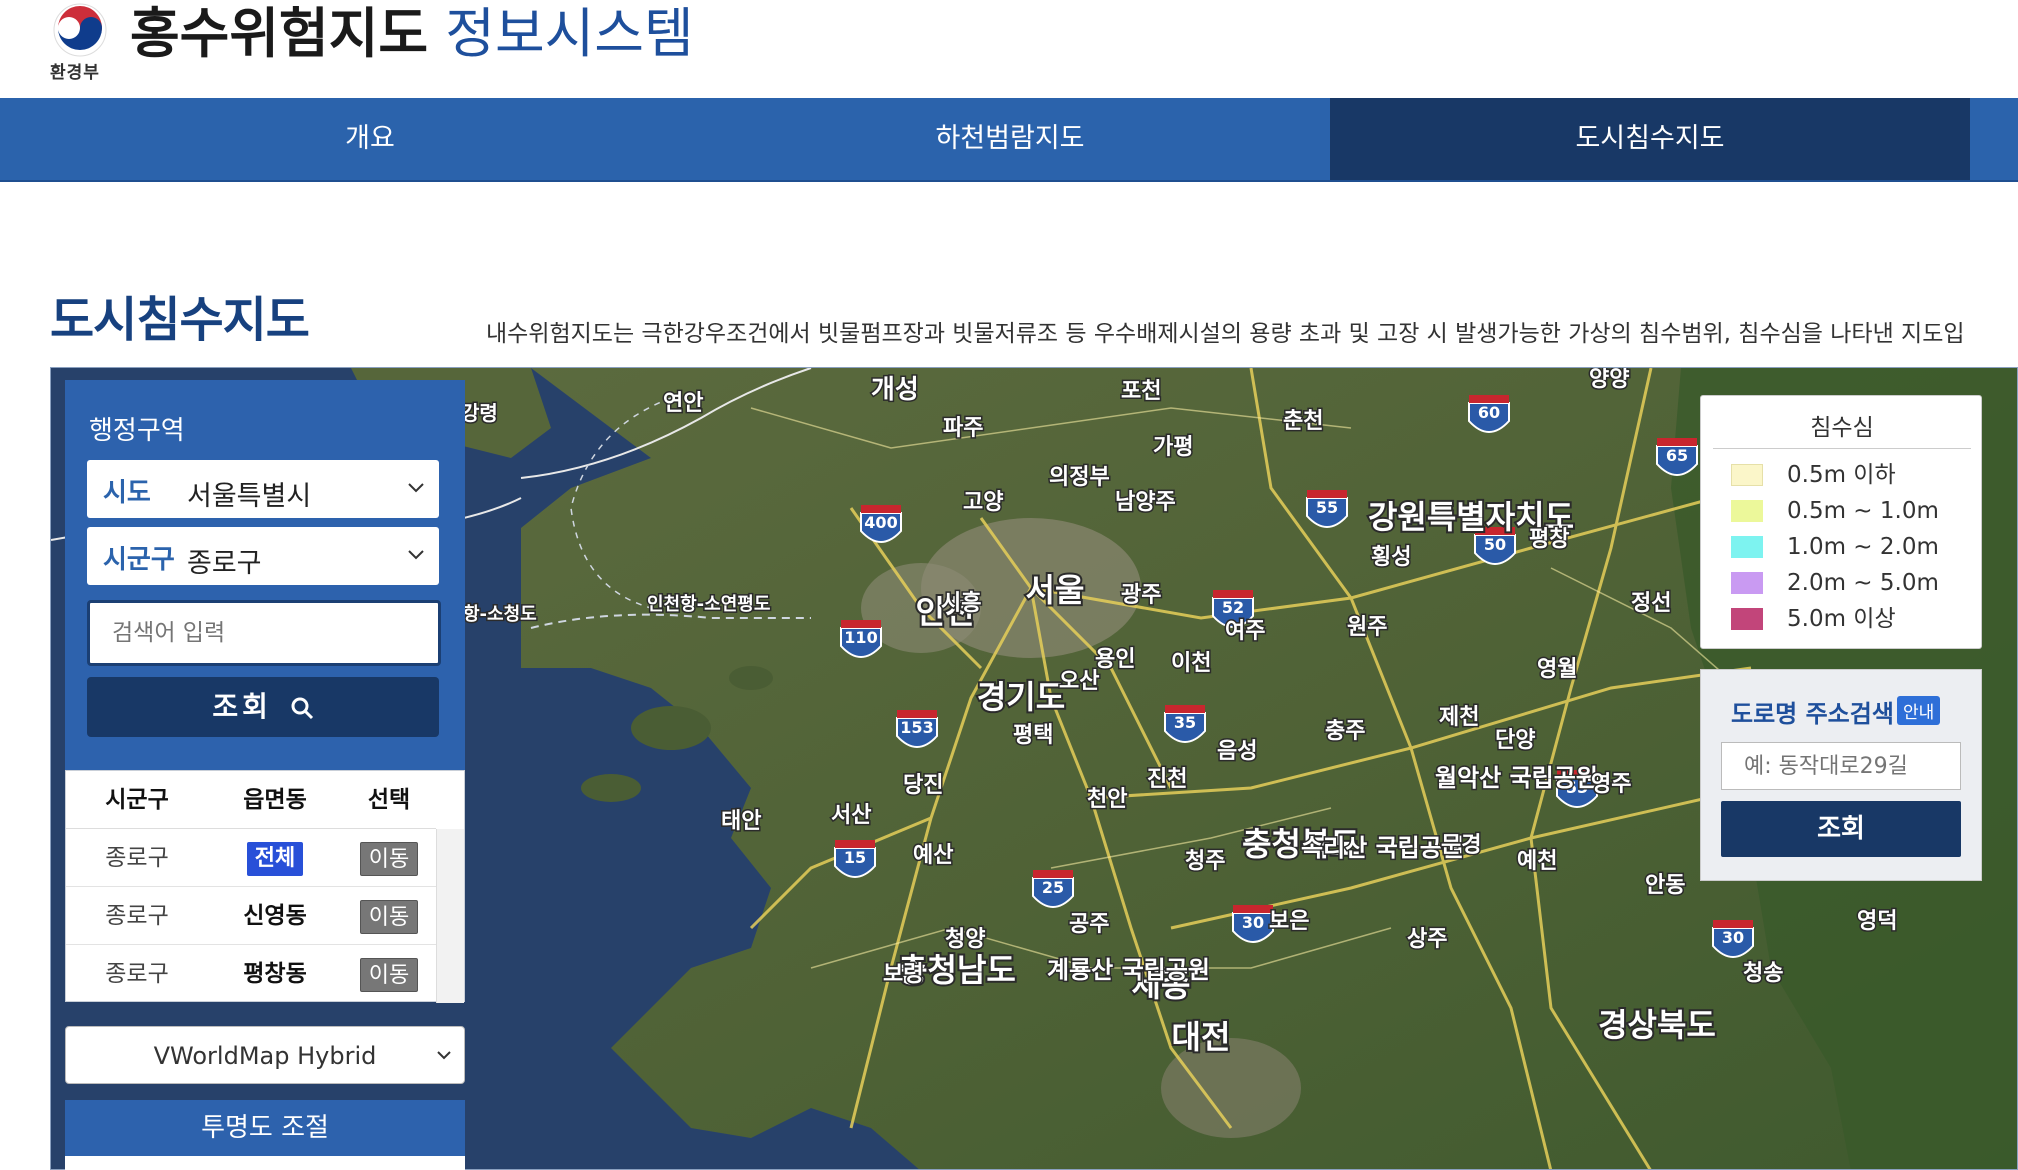 The height and width of the screenshot is (1170, 2018). What do you see at coordinates (1842, 428) in the screenshot?
I see `legend-title: 침수심` at bounding box center [1842, 428].